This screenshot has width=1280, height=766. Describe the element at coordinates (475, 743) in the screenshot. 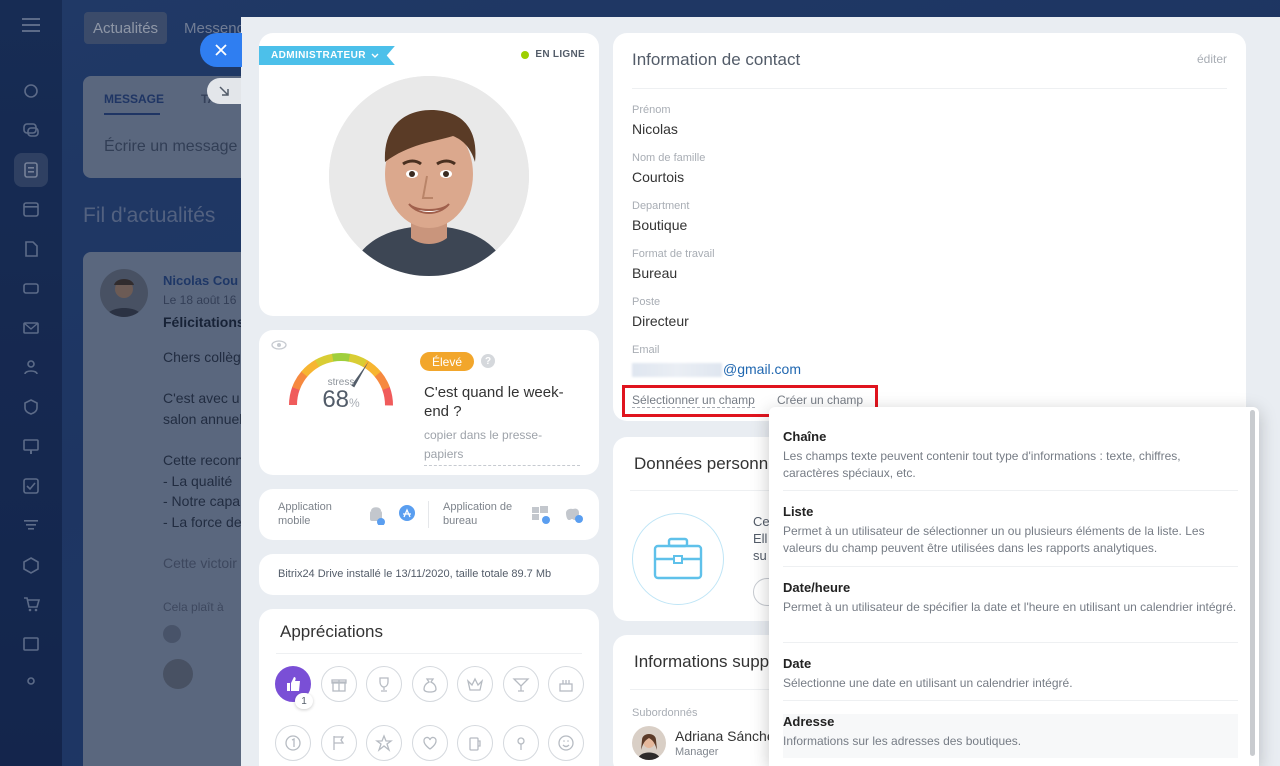

I see `beer-icon` at that location.